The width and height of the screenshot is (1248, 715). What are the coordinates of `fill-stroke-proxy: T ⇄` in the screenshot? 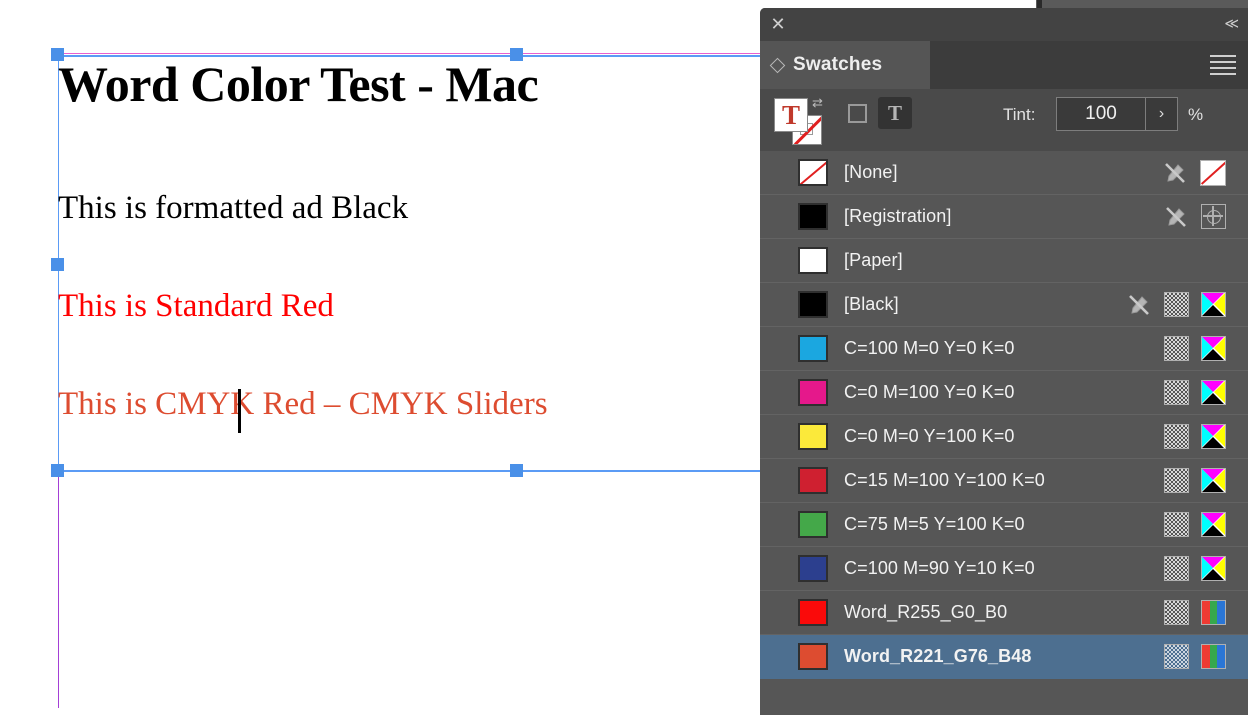 It's located at (803, 121).